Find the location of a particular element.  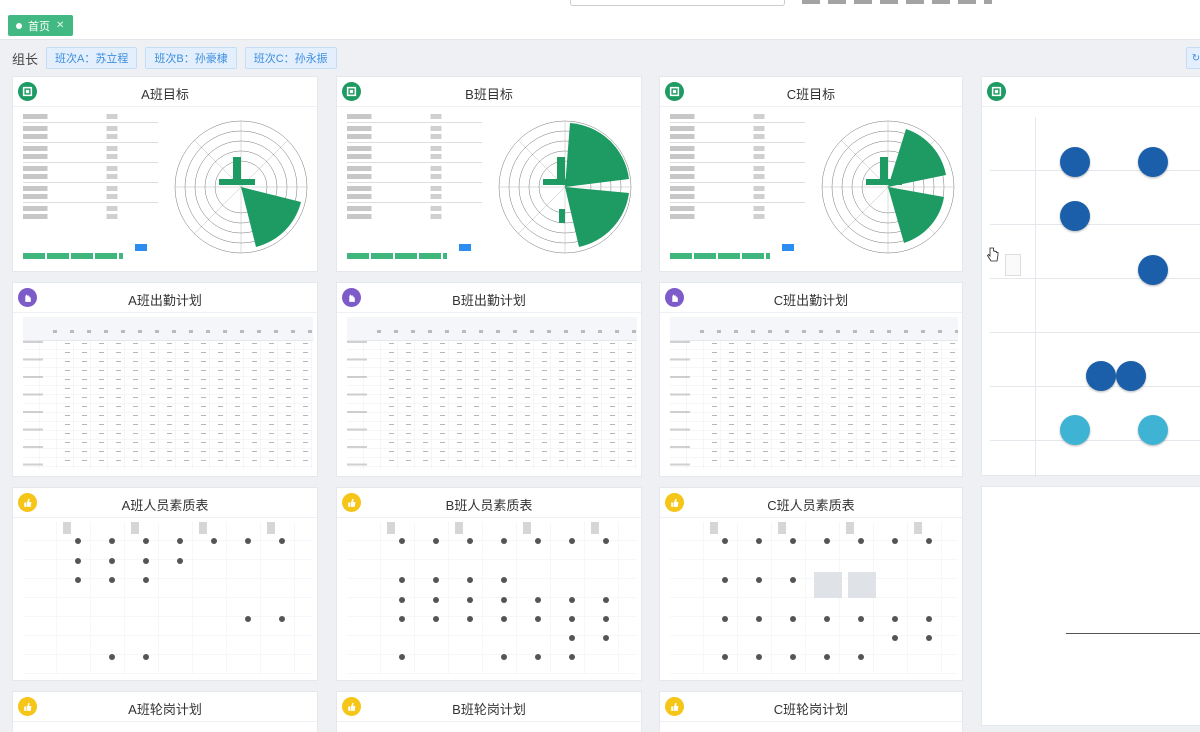

tab-close-icon: ✕ is located at coordinates (60, 25).